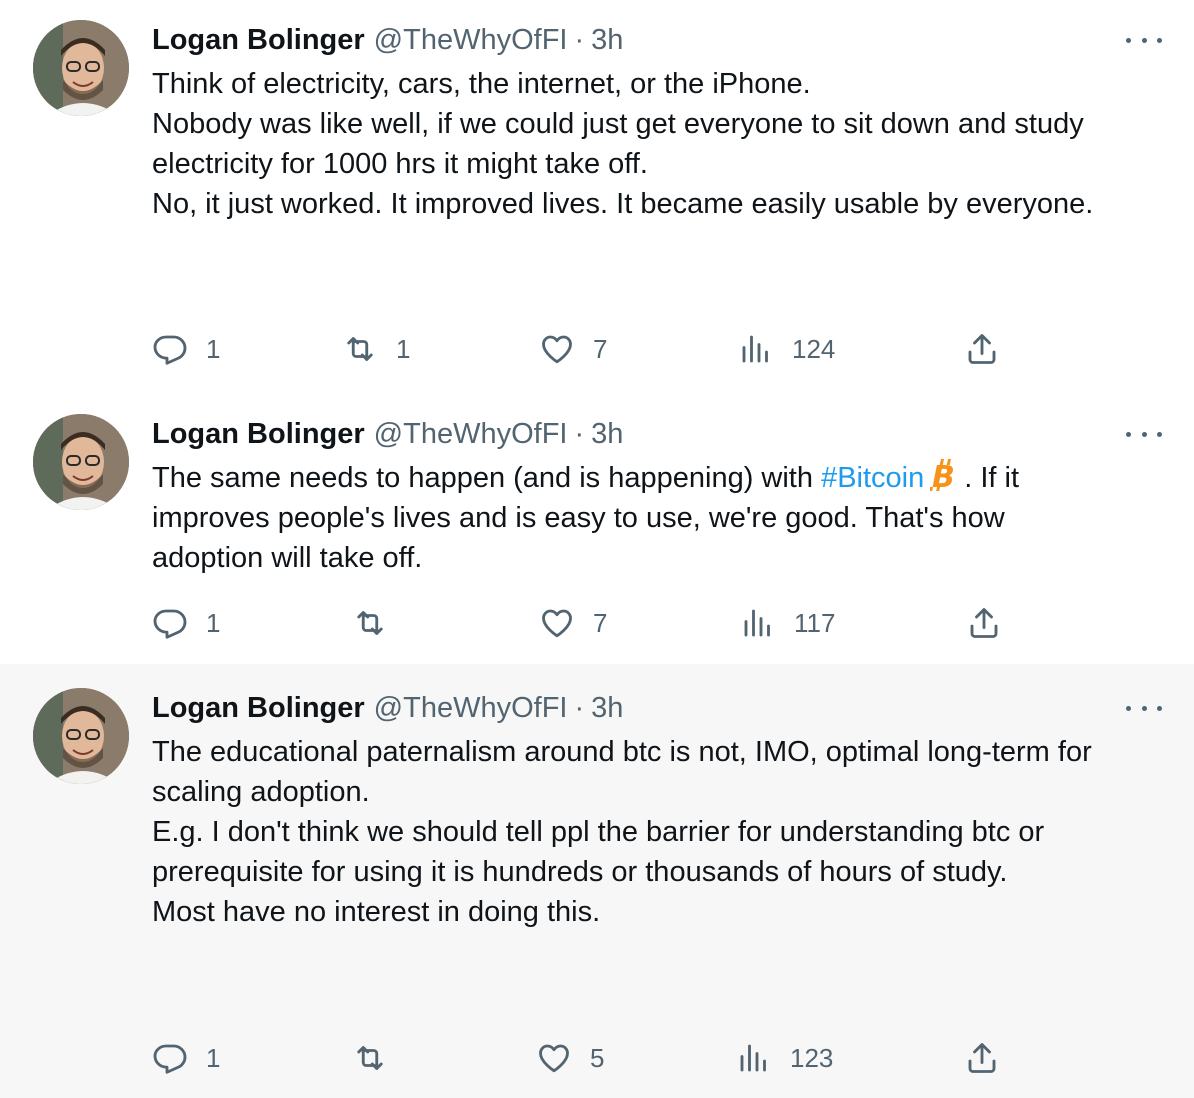 This screenshot has width=1194, height=1098. I want to click on text-line: adoption will take off., so click(287, 558).